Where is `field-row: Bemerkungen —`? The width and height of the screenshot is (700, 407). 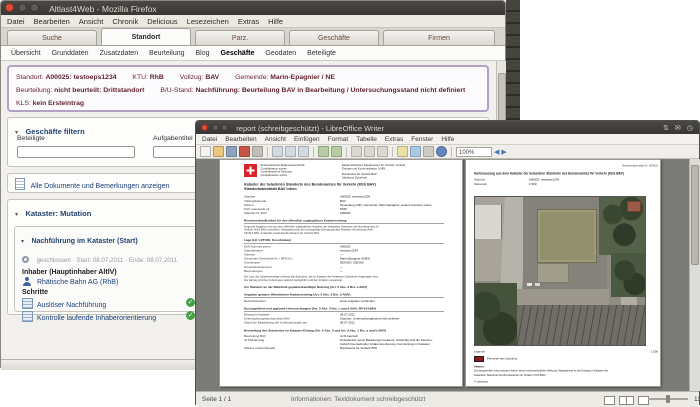 field-row: Bemerkungen — is located at coordinates (293, 271).